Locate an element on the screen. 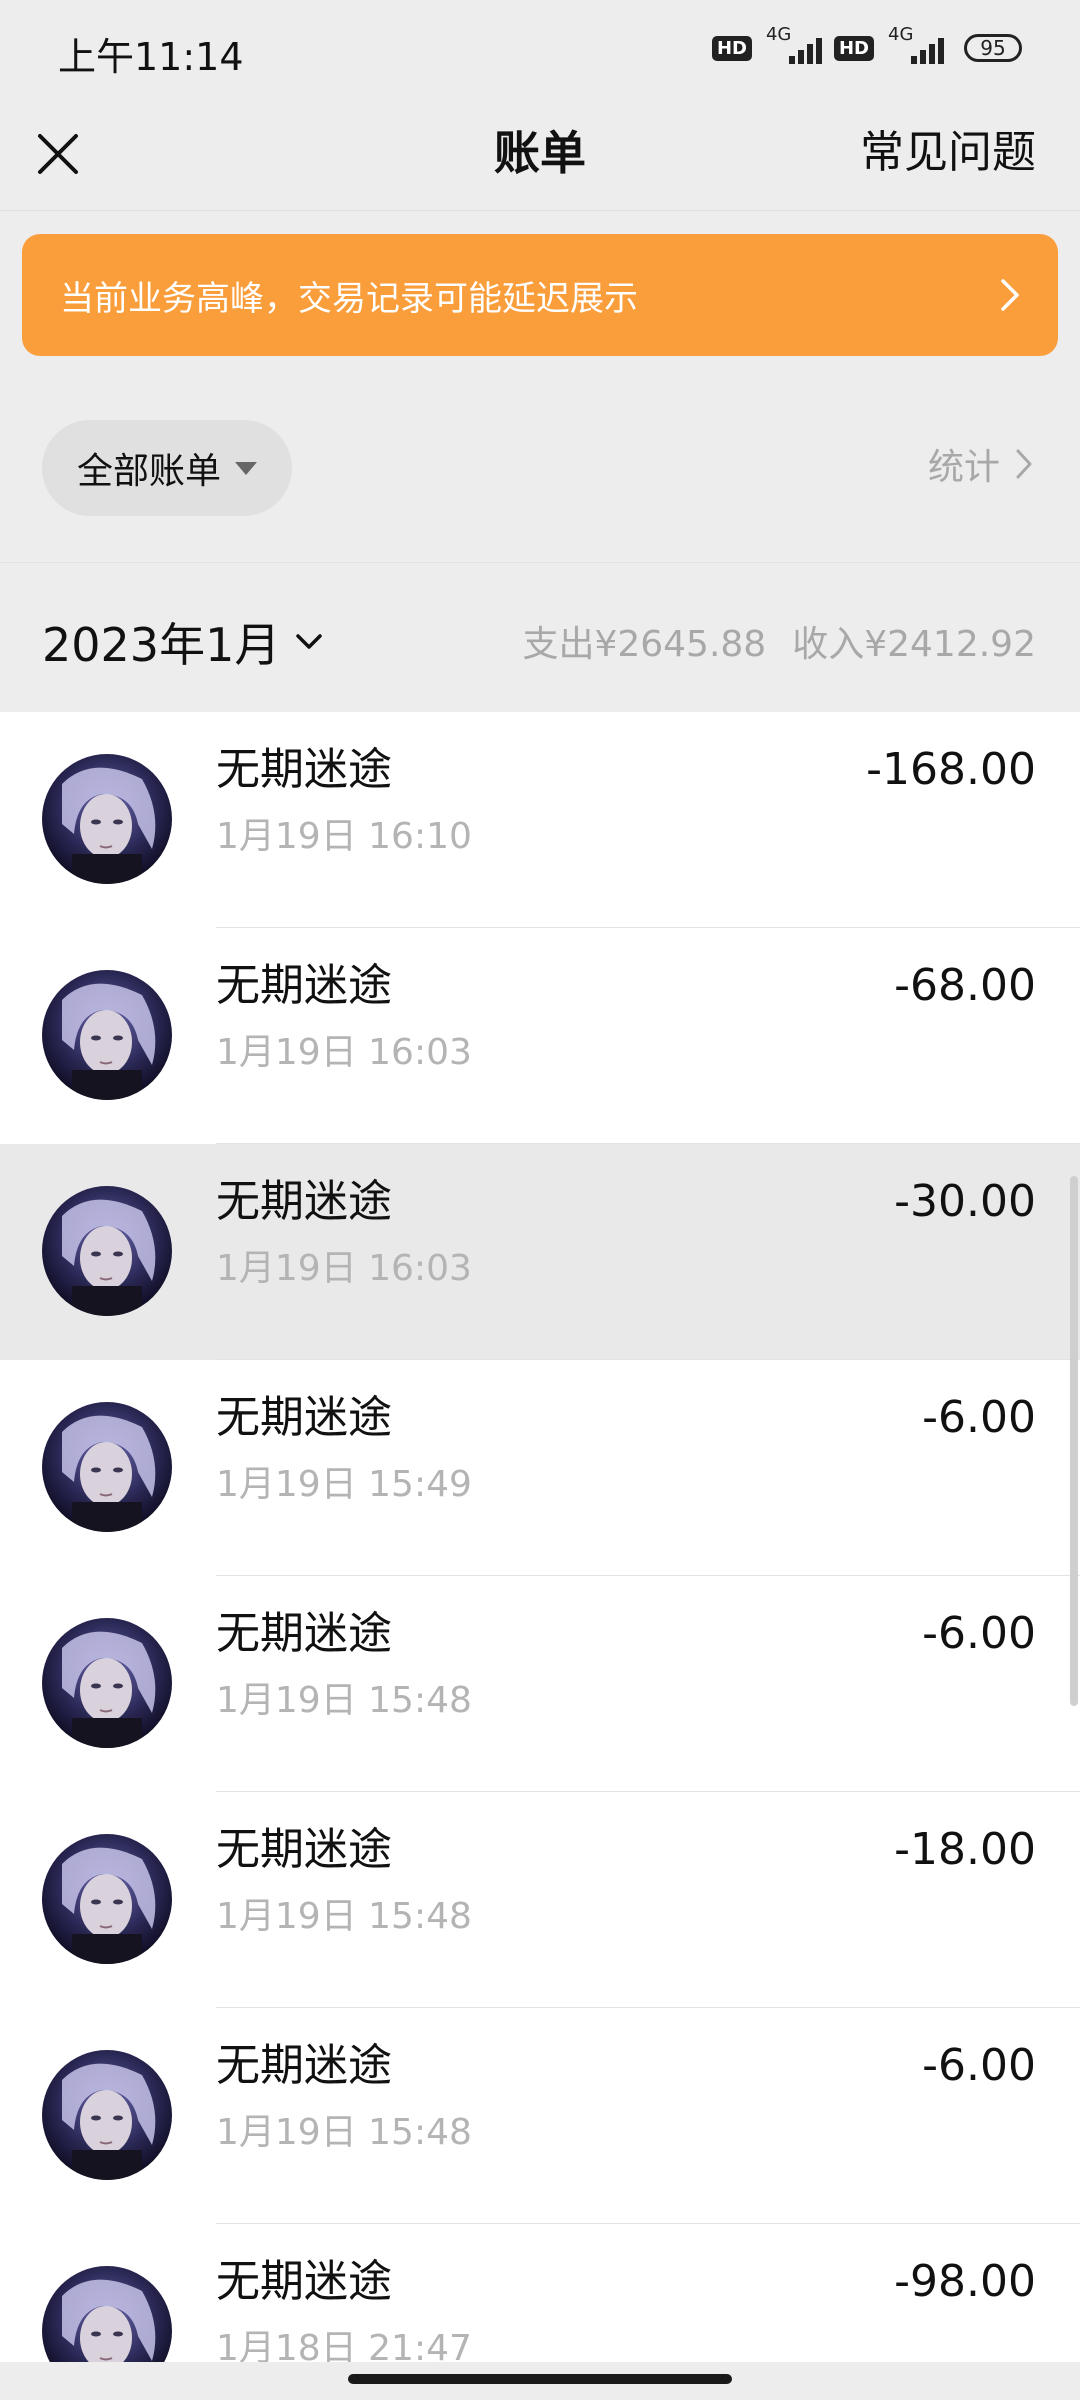 This screenshot has width=1080, height=2400. stats-link: 统计 is located at coordinates (981, 464).